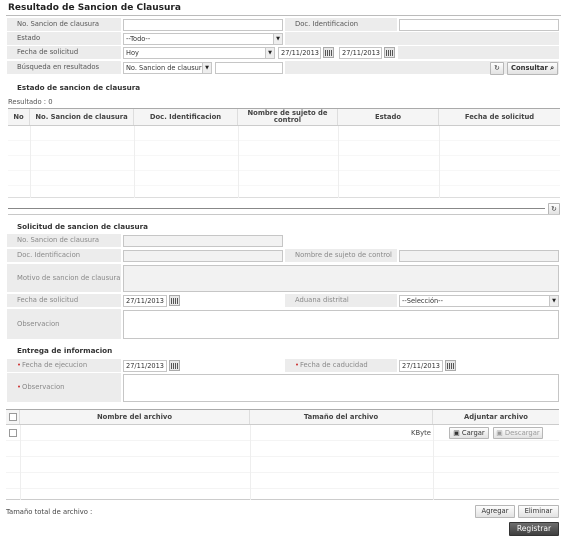 The width and height of the screenshot is (567, 539). What do you see at coordinates (360, 53) in the screenshot?
I see `fecha-hasta-input: 27/11/2013` at bounding box center [360, 53].